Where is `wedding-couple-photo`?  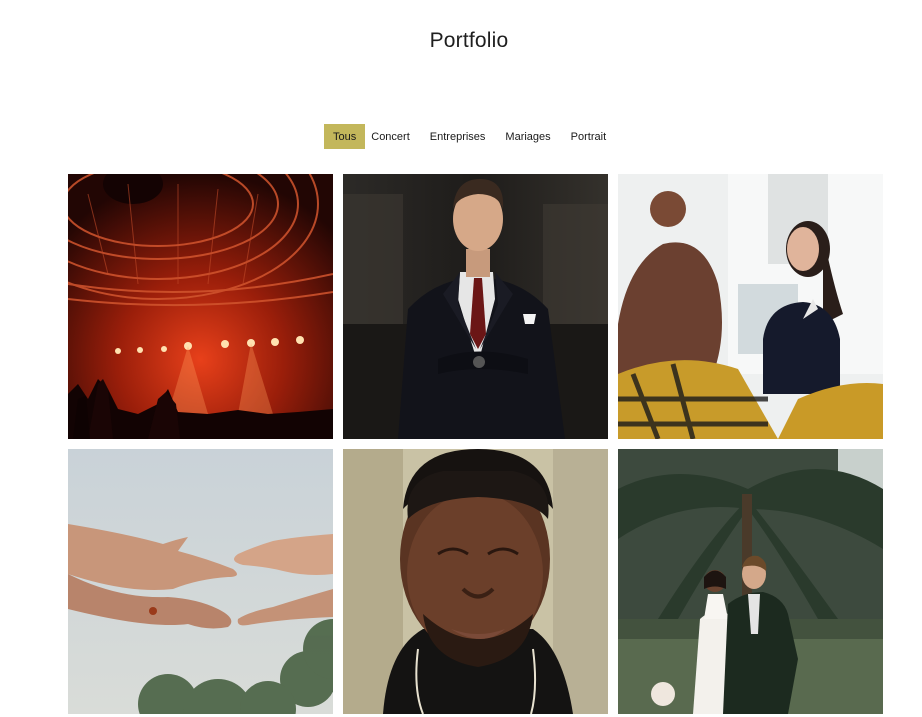 wedding-couple-photo is located at coordinates (750, 581).